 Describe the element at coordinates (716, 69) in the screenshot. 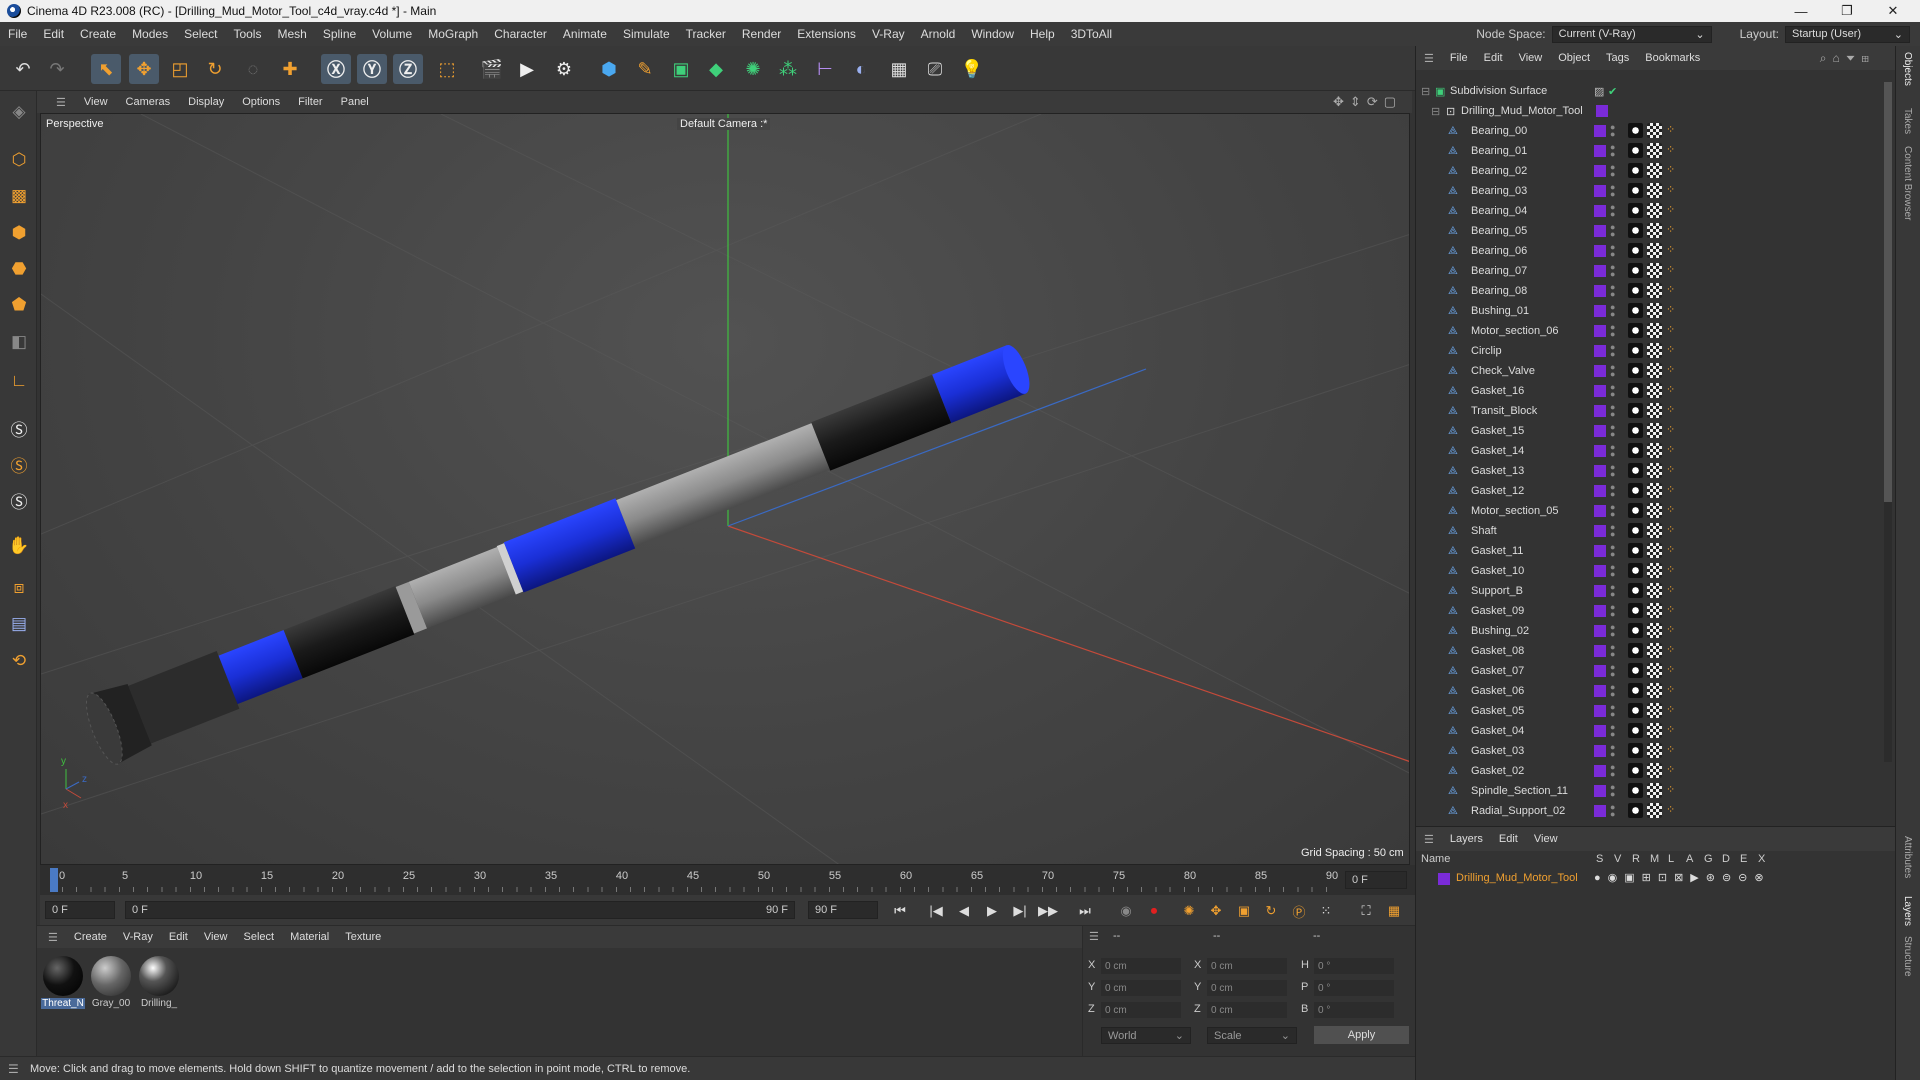

I see `extrude-icon: ◆` at that location.